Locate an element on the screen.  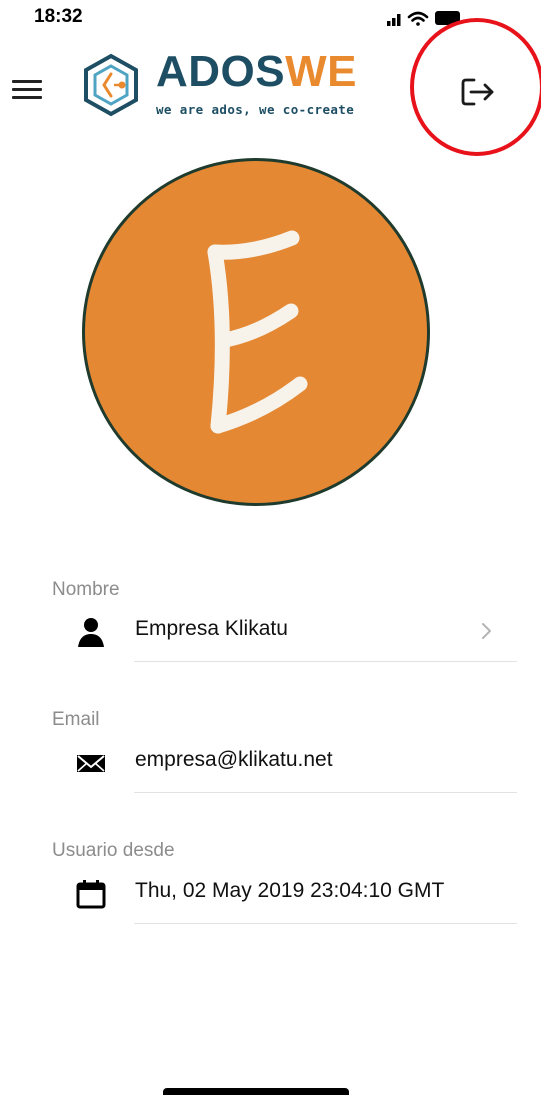
status-icons is located at coordinates (423, 18).